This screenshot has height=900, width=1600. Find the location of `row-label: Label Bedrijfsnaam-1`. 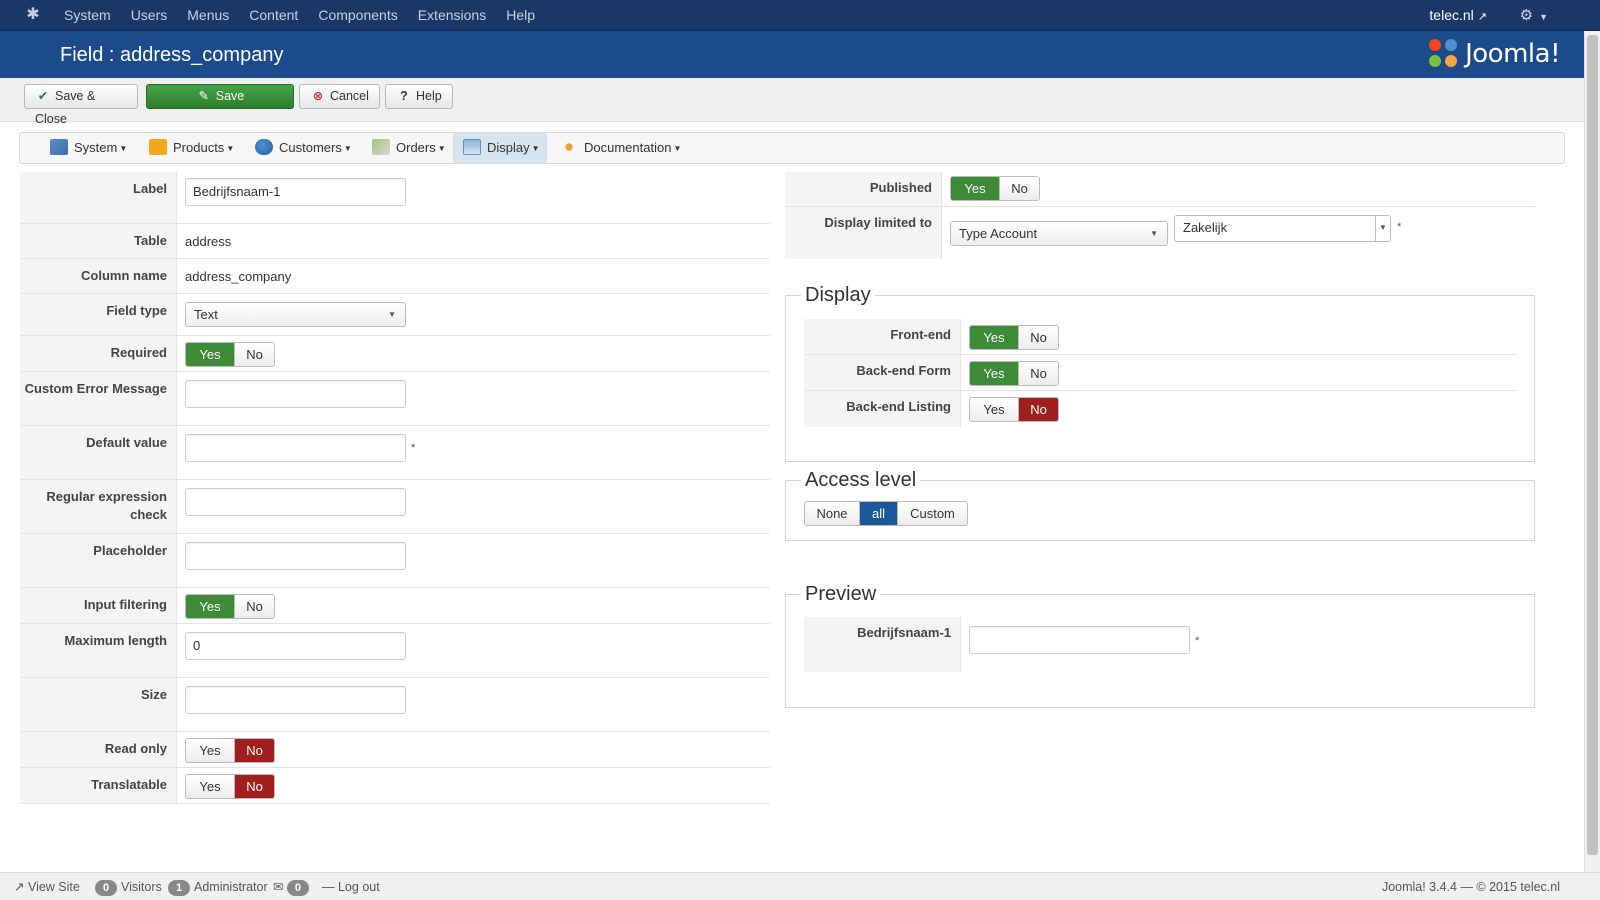

row-label: Label Bedrijfsnaam-1 is located at coordinates (395, 198).